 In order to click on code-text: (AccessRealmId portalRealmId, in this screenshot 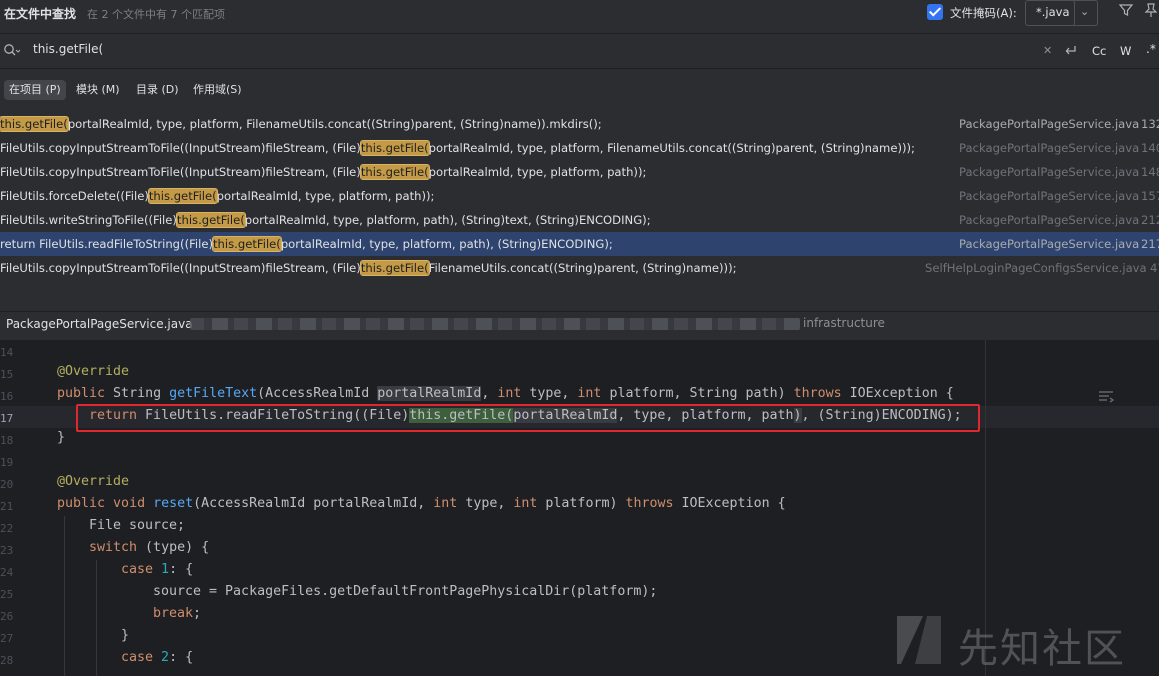, I will do `click(313, 503)`.